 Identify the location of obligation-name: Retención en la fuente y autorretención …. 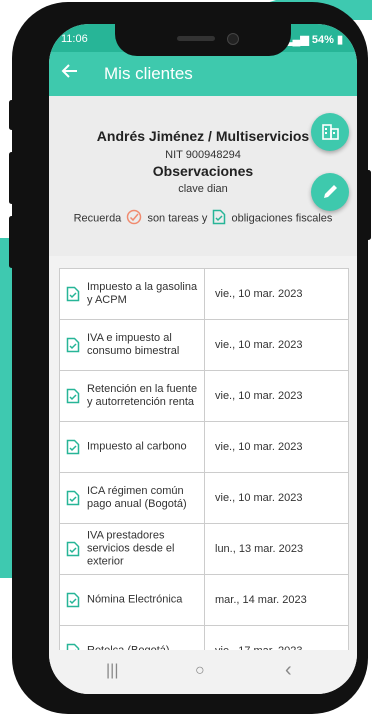
(142, 395).